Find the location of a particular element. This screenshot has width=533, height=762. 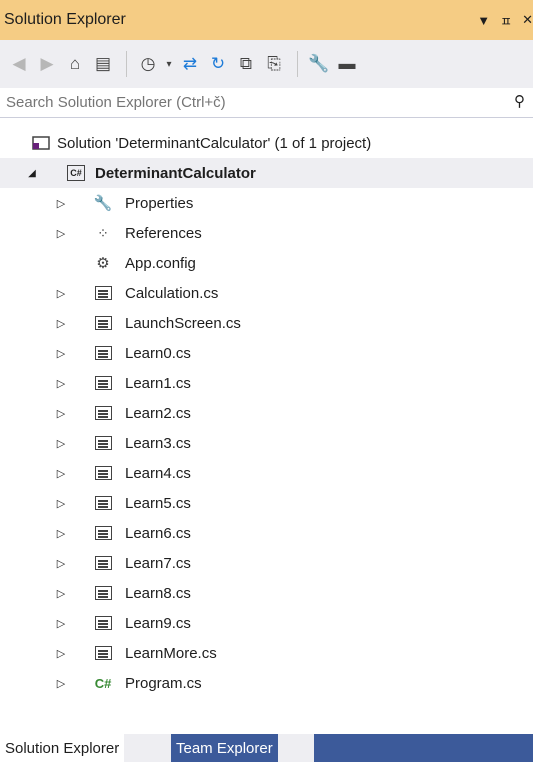

tree-row-item: ▷ 🔧 Properties is located at coordinates (266, 203).